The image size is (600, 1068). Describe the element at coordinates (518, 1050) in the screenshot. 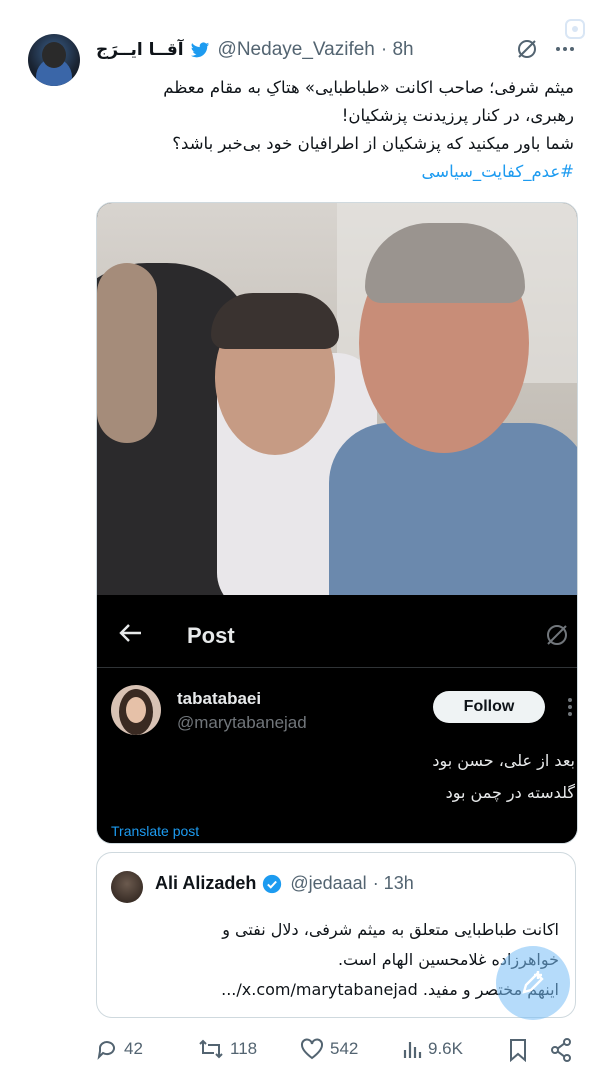

I see `bookmark-icon` at that location.